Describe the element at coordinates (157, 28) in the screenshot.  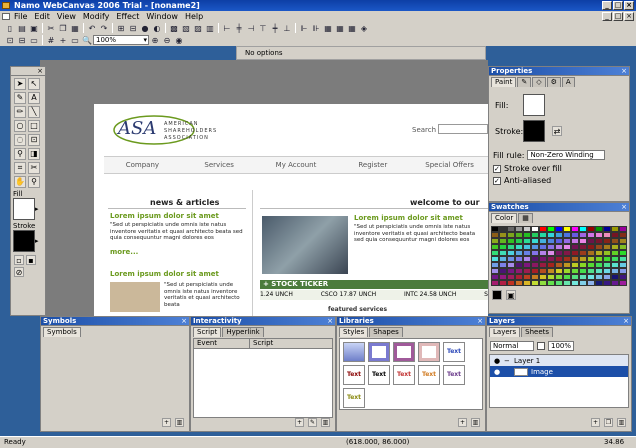
I see `shape2-icon: ◐` at that location.